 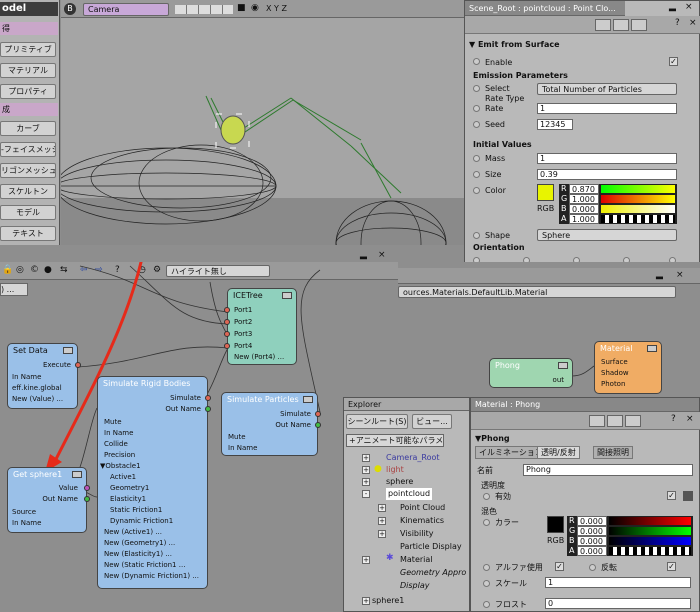 I want to click on rigid-outname: Out Name, so click(x=183, y=409).